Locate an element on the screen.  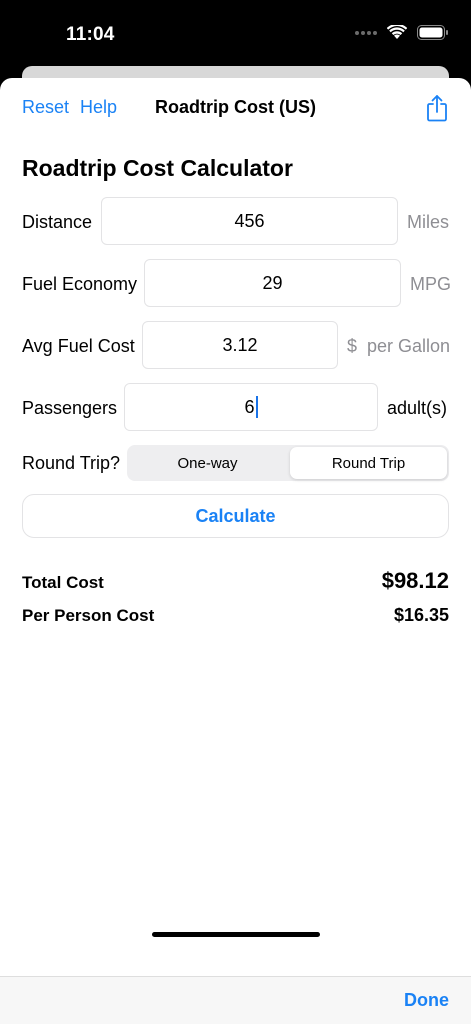
calculate-button: Calculate is located at coordinates (235, 516).